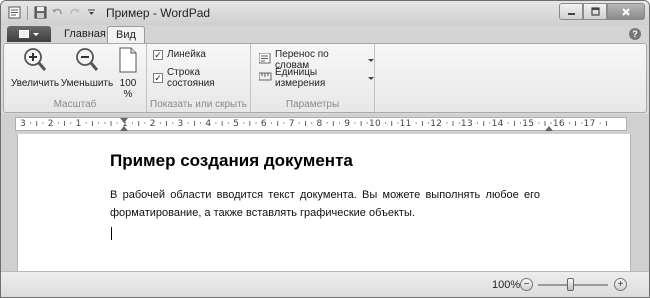 This screenshot has width=650, height=298. Describe the element at coordinates (74, 12) in the screenshot. I see `redo-icon` at that location.